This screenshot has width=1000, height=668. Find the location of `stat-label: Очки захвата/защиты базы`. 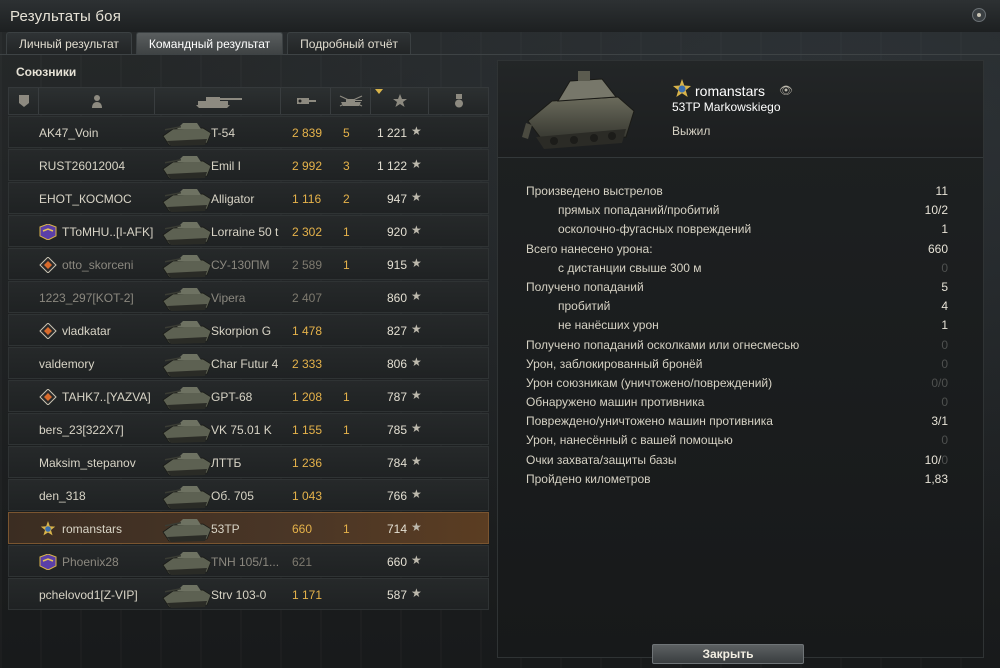

stat-label: Очки захвата/защиты базы is located at coordinates (601, 459).